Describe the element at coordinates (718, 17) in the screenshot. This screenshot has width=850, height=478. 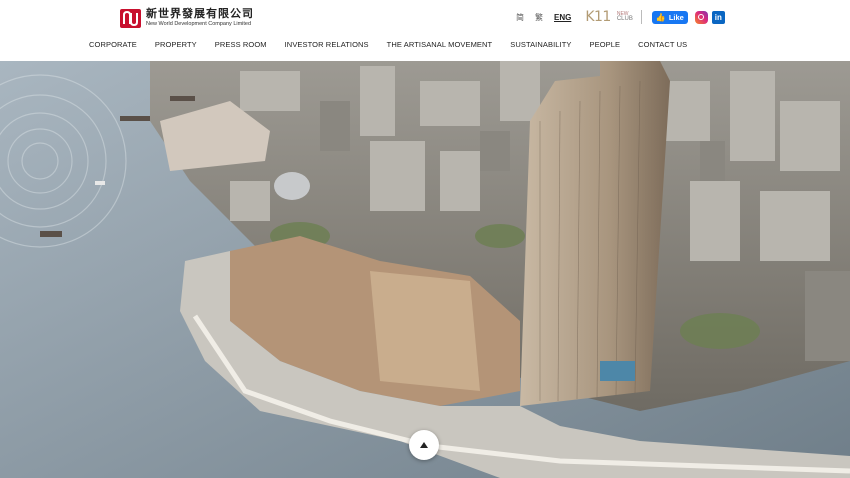
I see `linkedin-icon: in` at that location.